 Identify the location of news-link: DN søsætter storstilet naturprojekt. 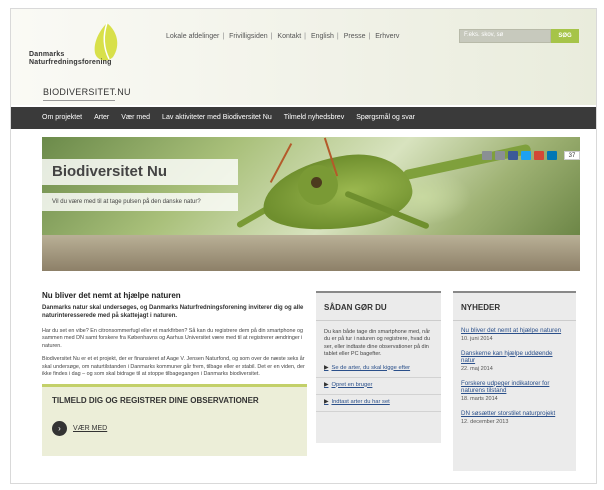
(514, 414).